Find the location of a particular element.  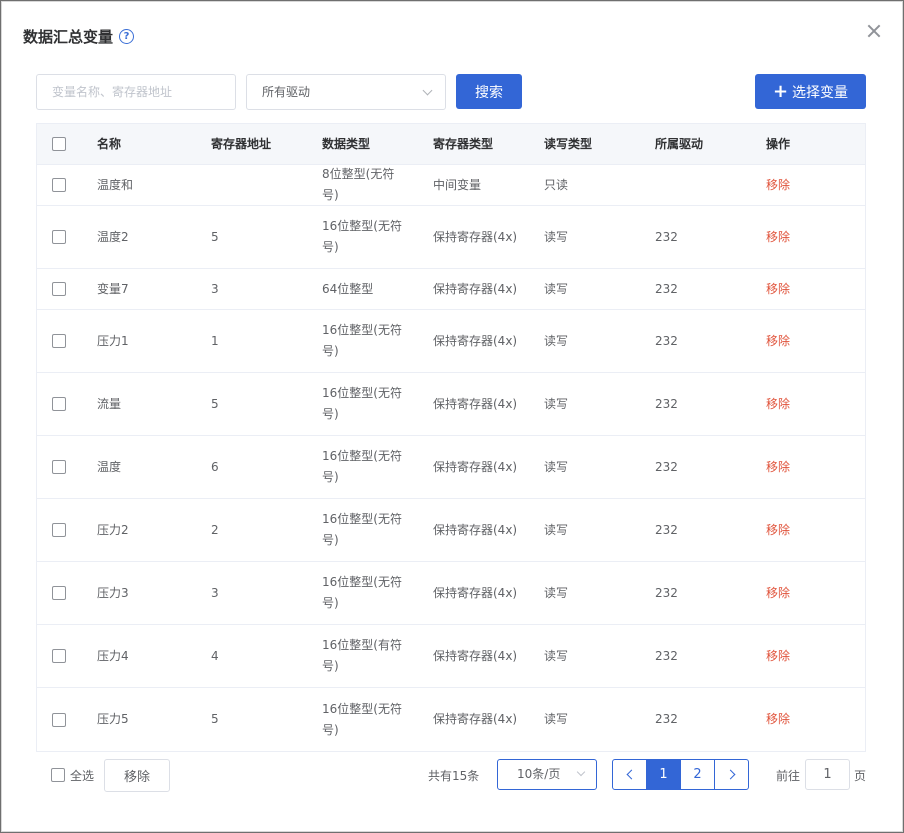

page-size-value: 10条/页 is located at coordinates (539, 774).